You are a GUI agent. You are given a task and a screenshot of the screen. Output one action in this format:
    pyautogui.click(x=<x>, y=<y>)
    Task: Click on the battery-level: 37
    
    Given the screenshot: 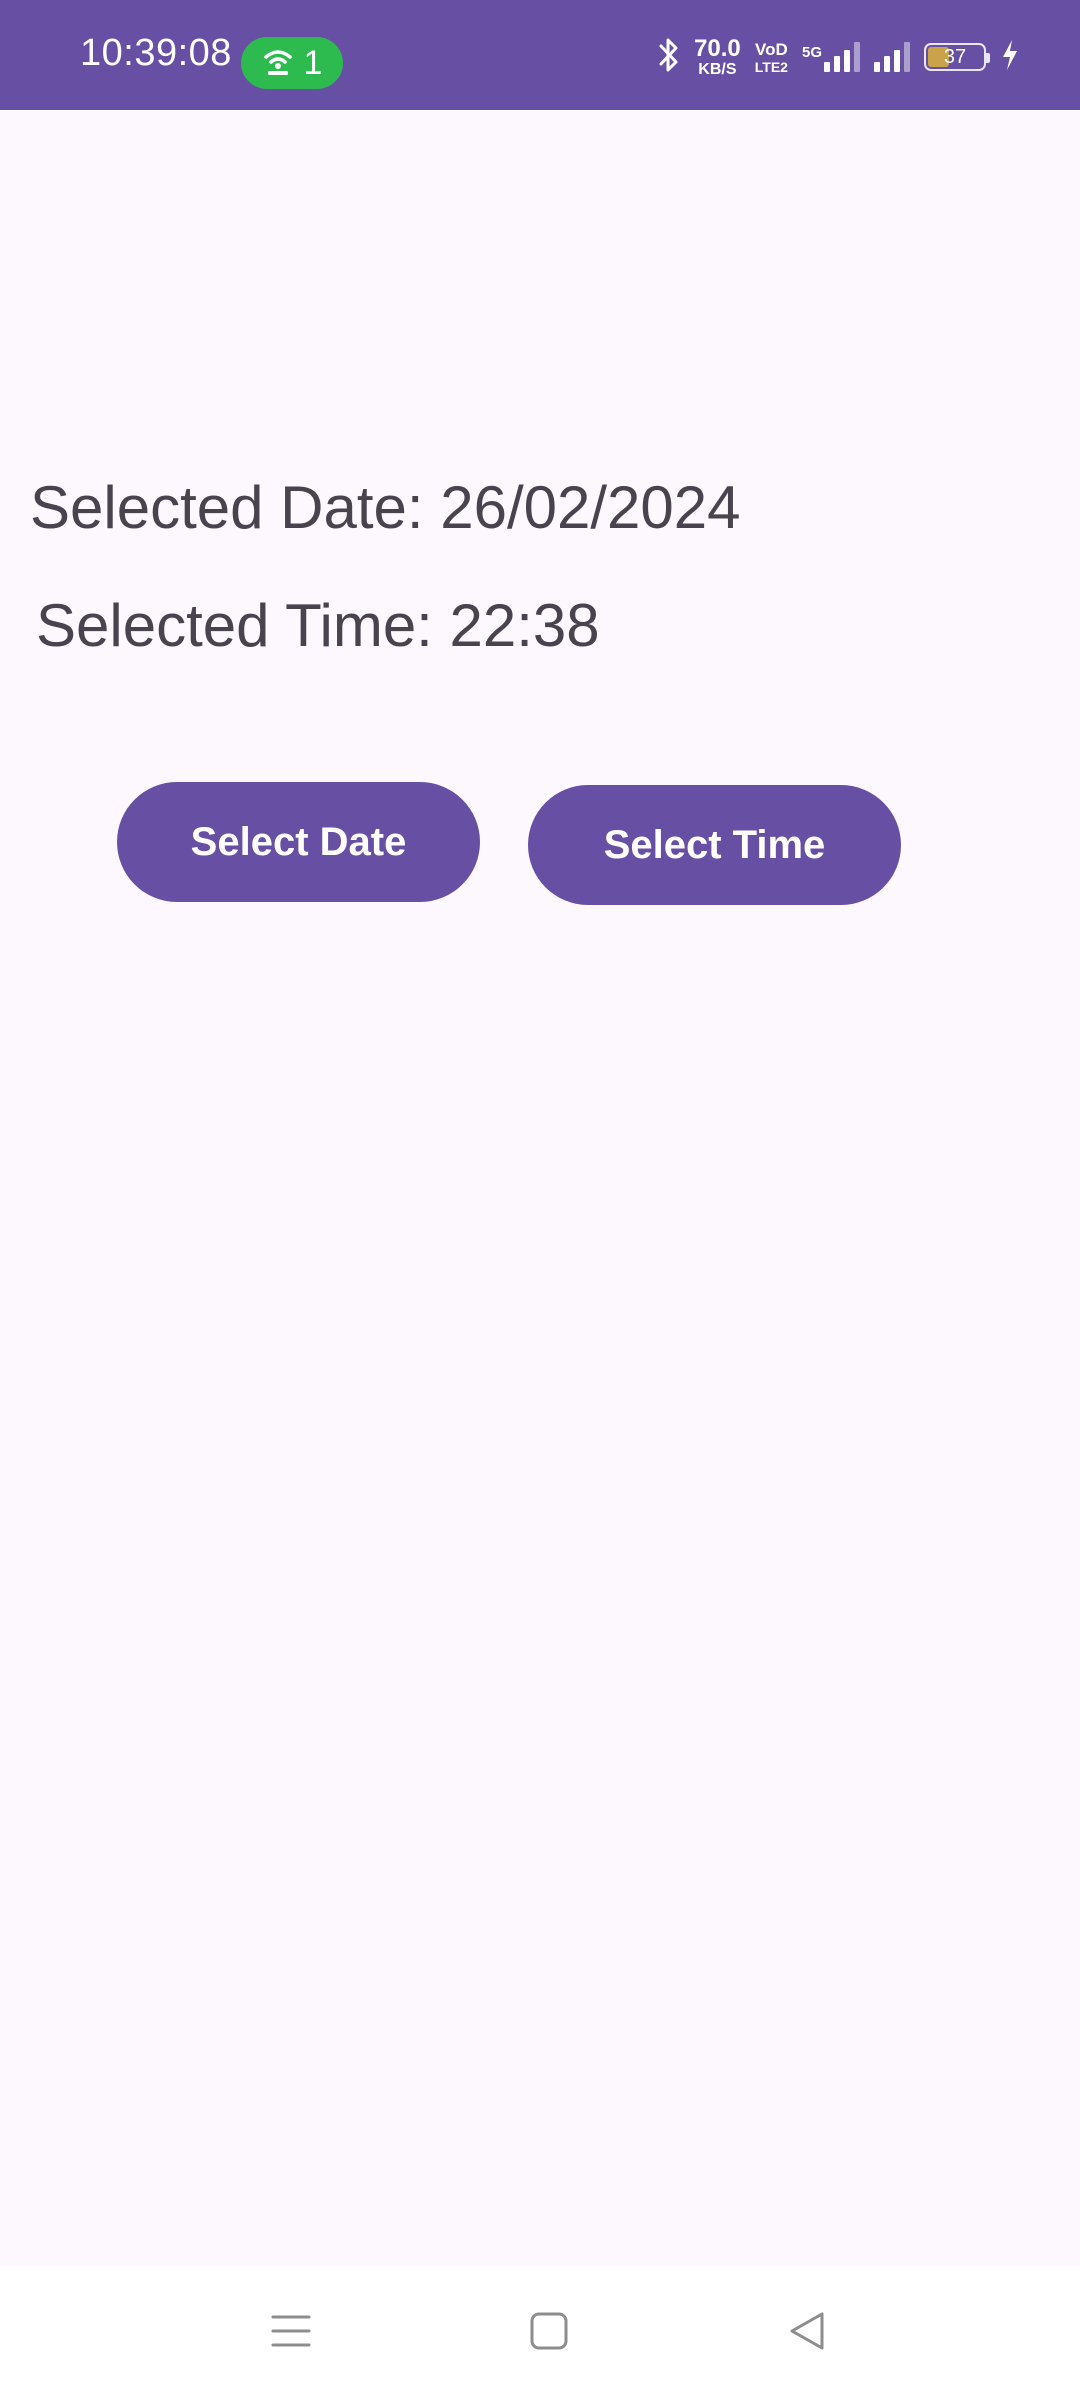 What is the action you would take?
    pyautogui.click(x=955, y=57)
    